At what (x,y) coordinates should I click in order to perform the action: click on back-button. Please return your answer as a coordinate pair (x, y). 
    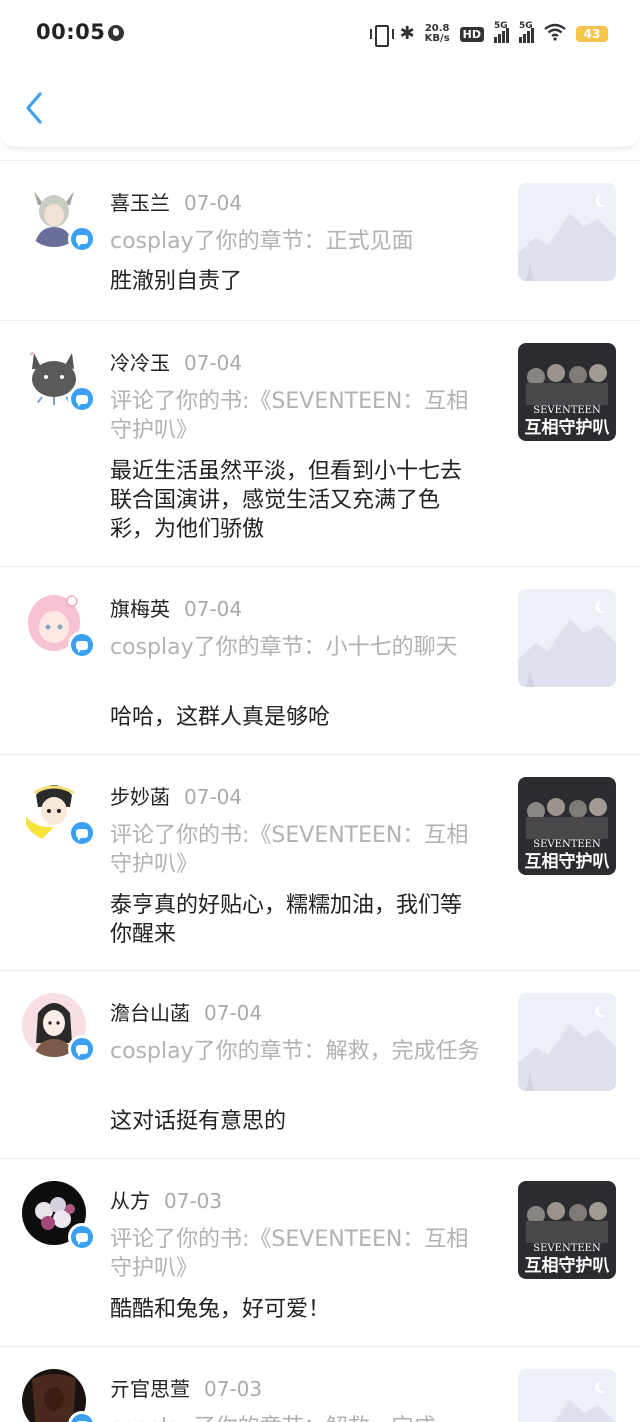
    Looking at the image, I should click on (35, 108).